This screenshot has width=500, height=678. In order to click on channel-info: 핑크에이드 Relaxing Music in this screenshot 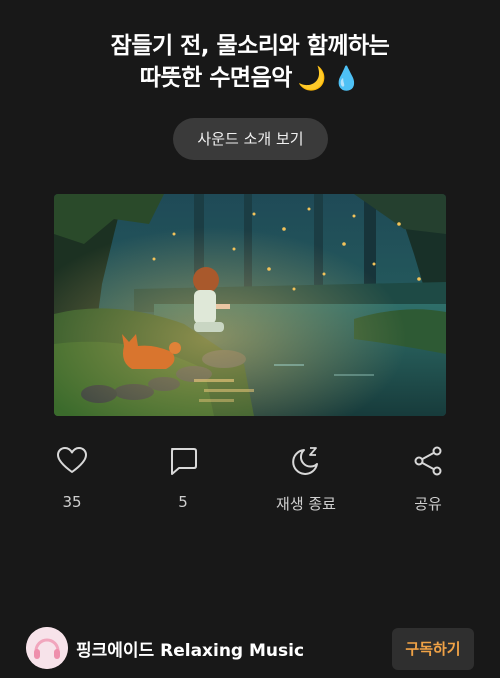, I will do `click(165, 648)`.